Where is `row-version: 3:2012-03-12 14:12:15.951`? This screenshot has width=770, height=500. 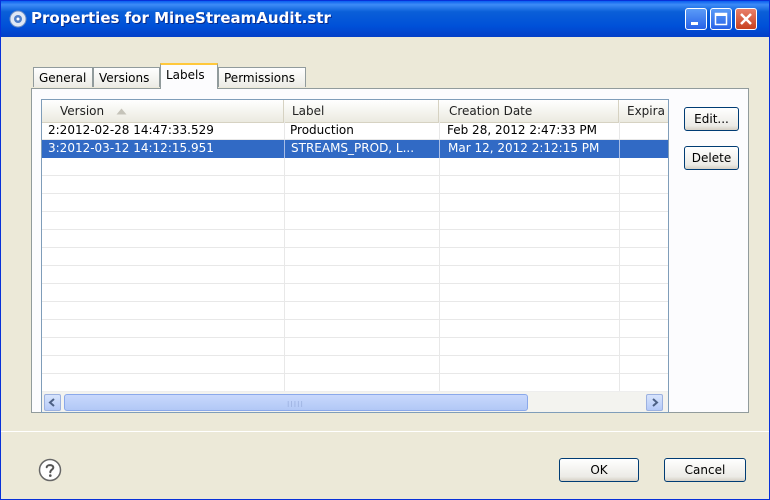
row-version: 3:2012-03-12 14:12:15.951 is located at coordinates (131, 148).